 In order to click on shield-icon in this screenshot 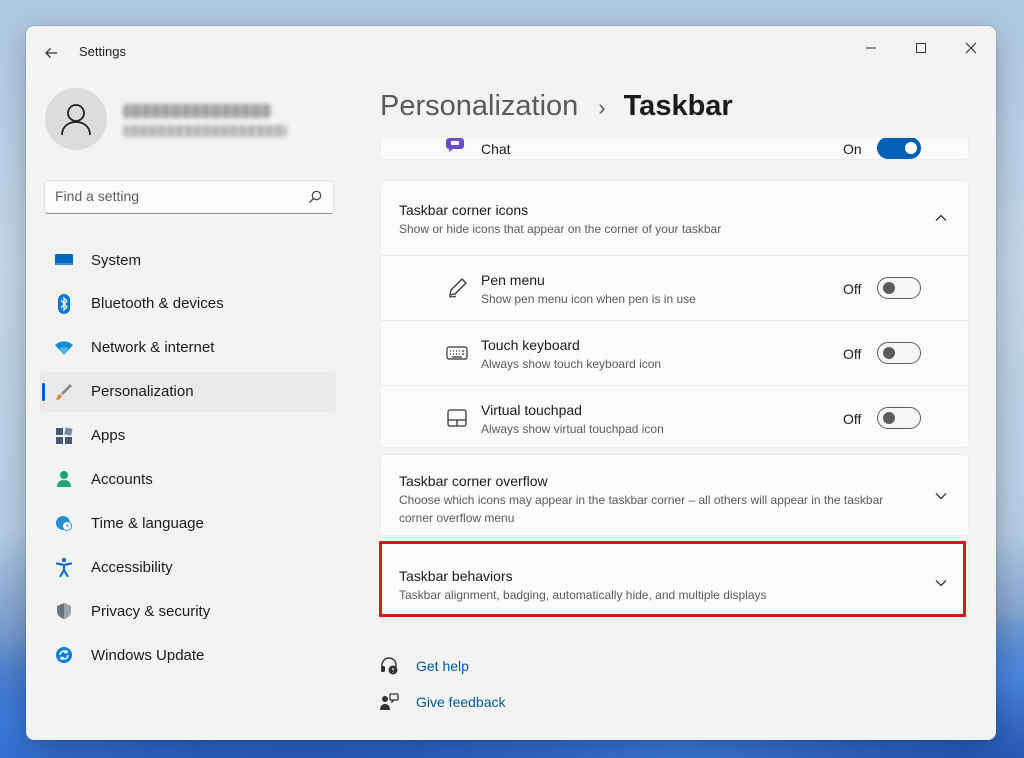, I will do `click(64, 611)`.